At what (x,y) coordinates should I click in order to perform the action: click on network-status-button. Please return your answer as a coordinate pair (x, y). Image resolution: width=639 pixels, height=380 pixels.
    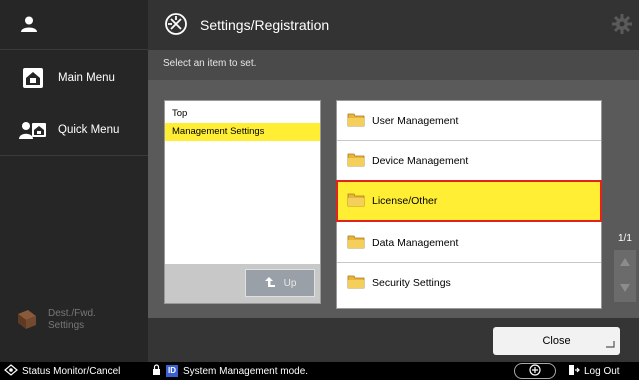
    Looking at the image, I should click on (535, 371).